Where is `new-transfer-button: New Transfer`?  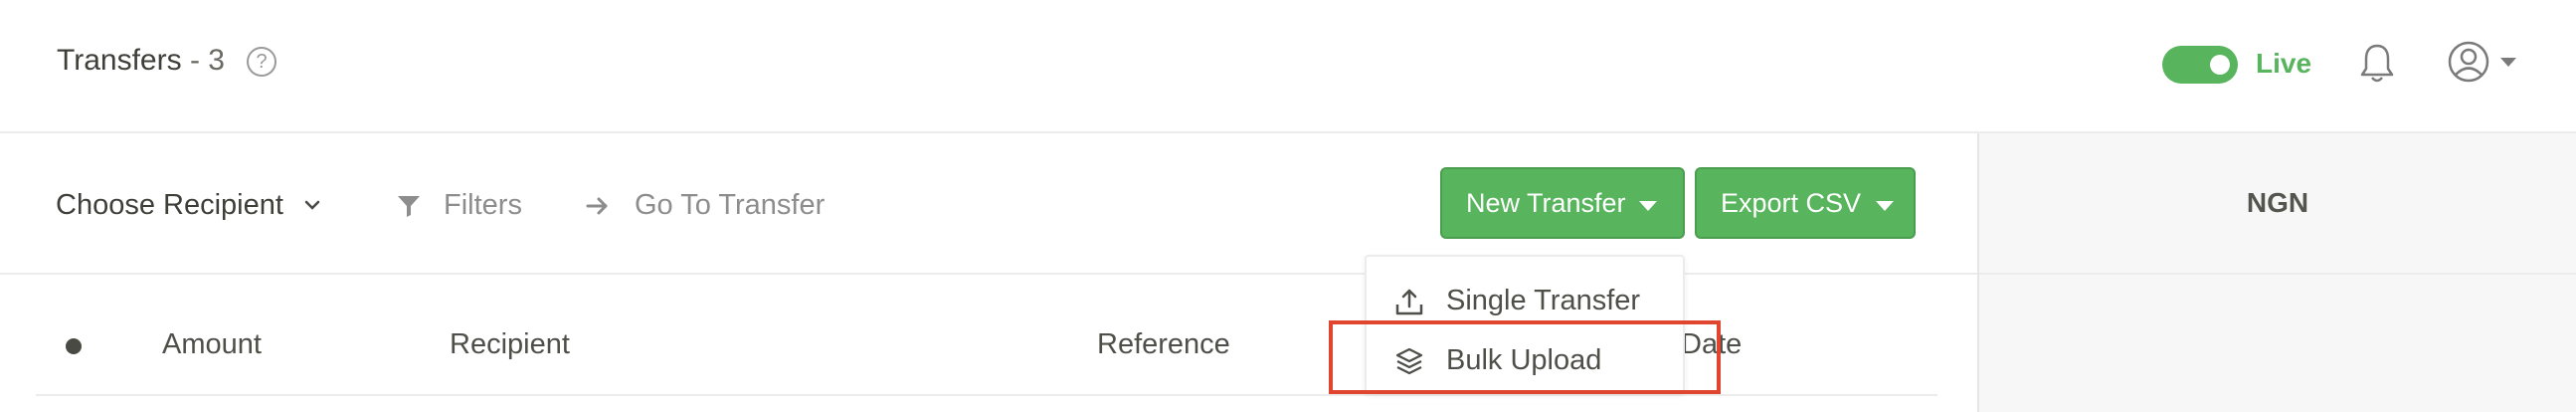 new-transfer-button: New Transfer is located at coordinates (1562, 203).